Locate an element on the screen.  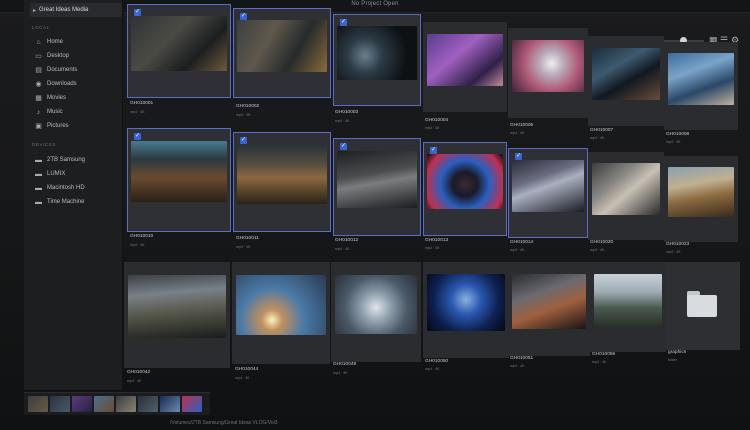
sidebar-item-pictures: ▣ Pictures is located at coordinates (51, 126).